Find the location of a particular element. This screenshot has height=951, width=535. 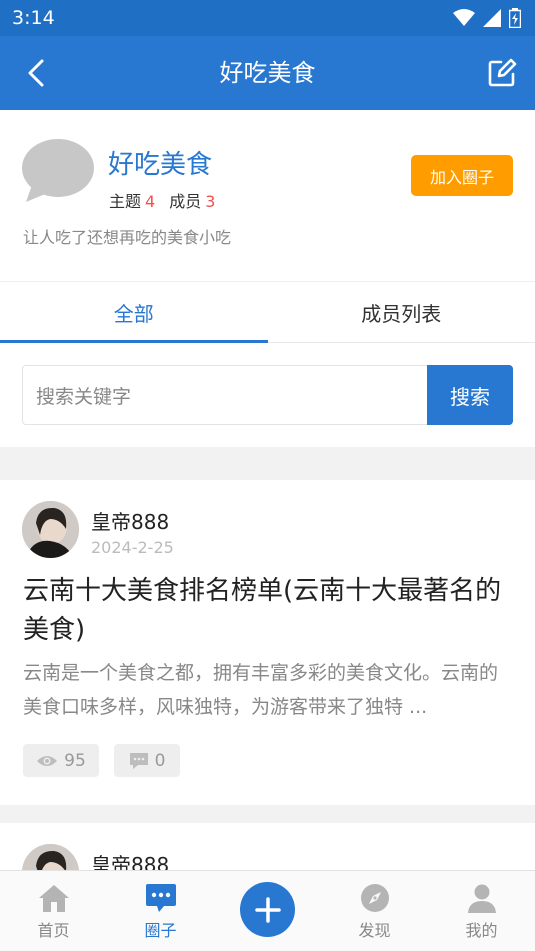

join-circle-button: 加入圈子 is located at coordinates (462, 175).